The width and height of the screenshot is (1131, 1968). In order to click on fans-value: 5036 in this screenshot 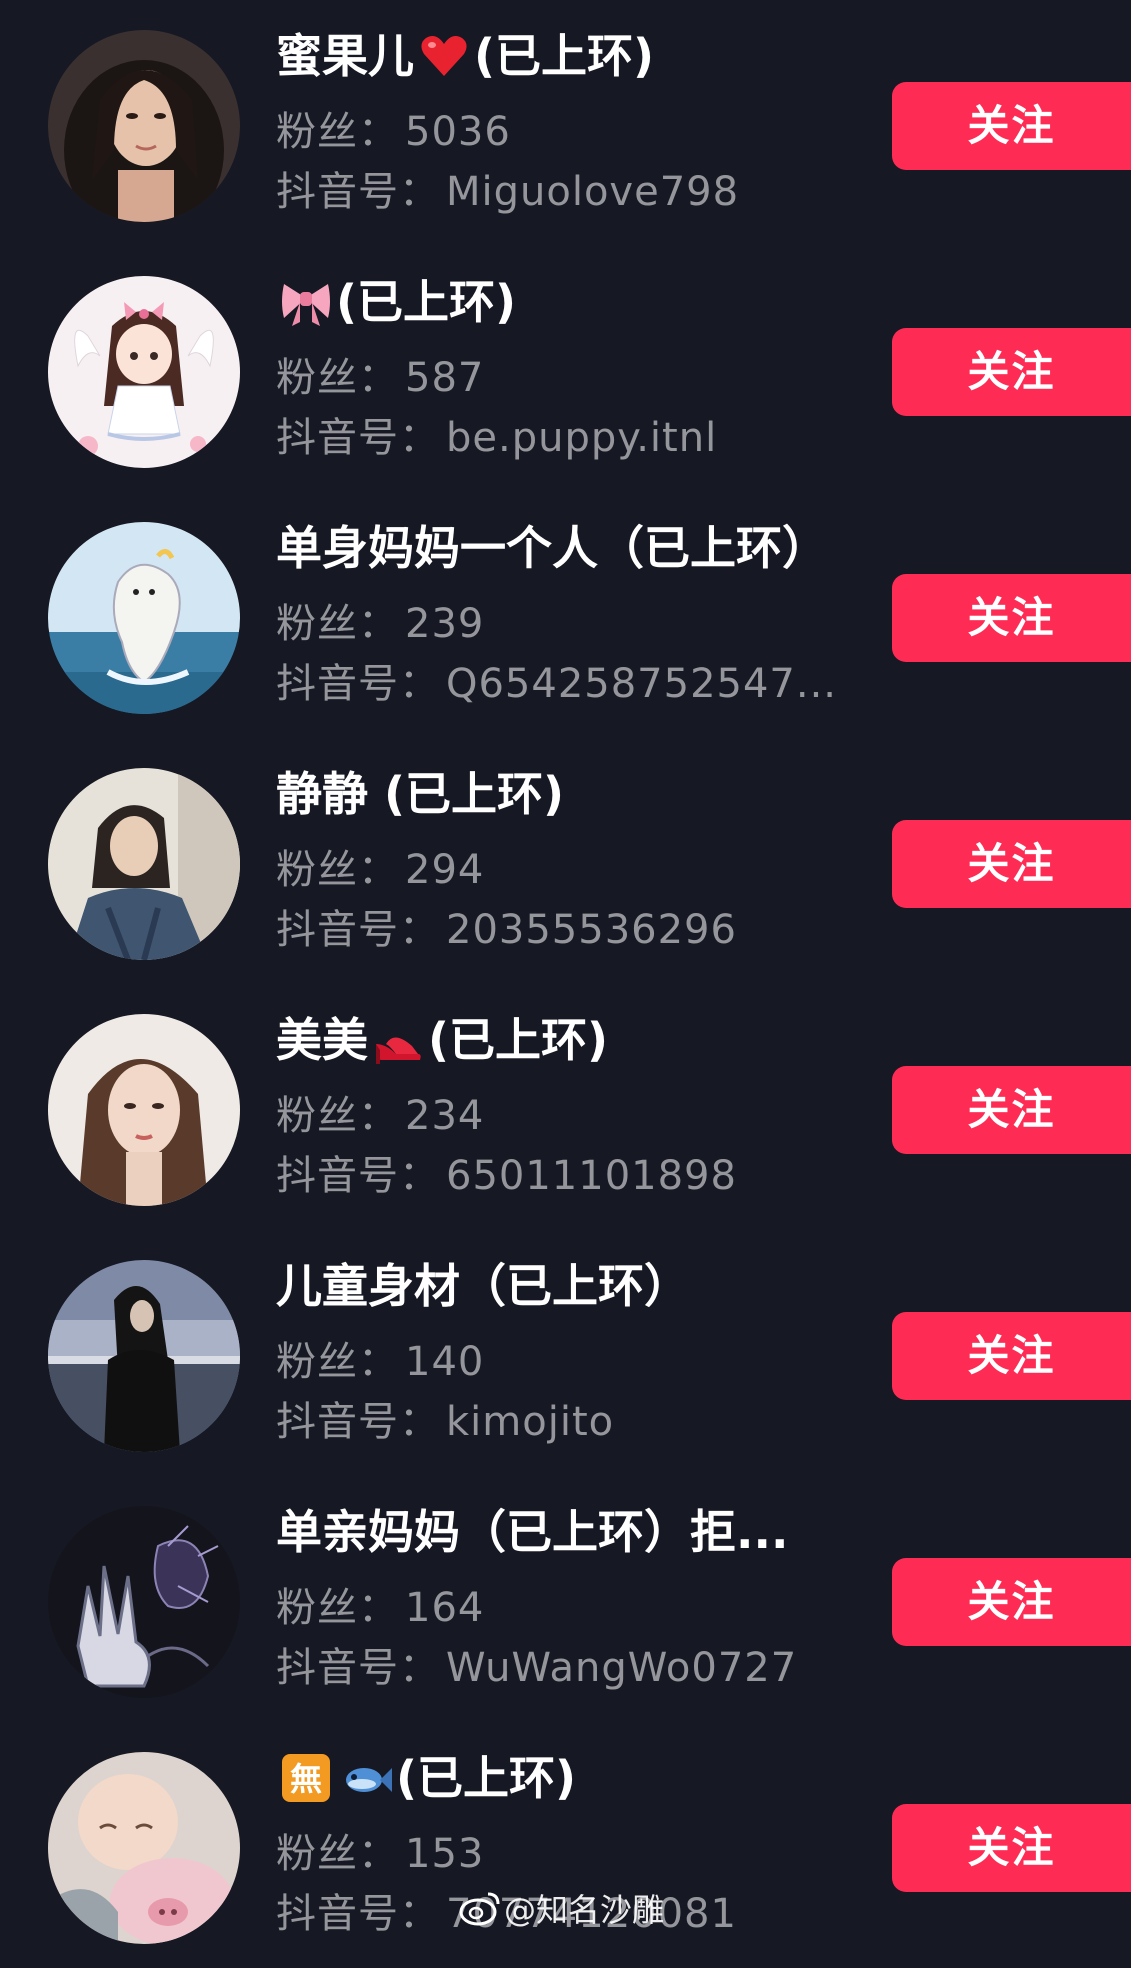, I will do `click(458, 132)`.